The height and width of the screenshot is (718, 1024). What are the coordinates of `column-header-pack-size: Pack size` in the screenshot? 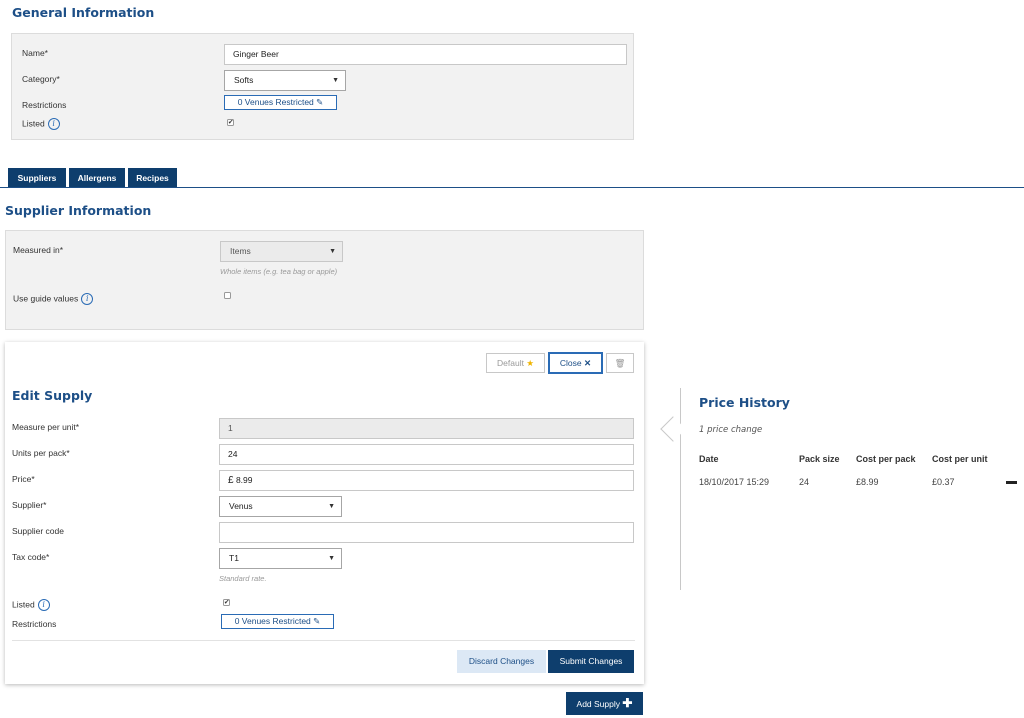 It's located at (819, 459).